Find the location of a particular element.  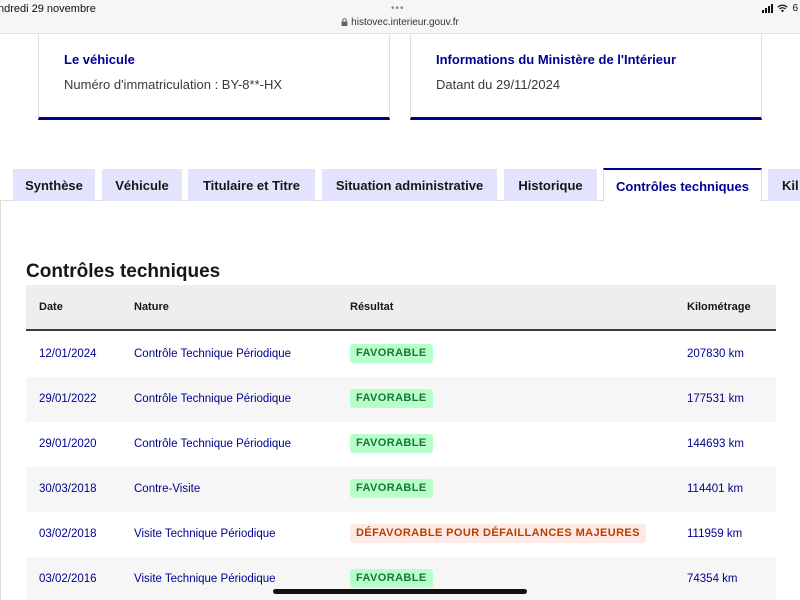

tab-vehicule: Véhicule is located at coordinates (142, 185).